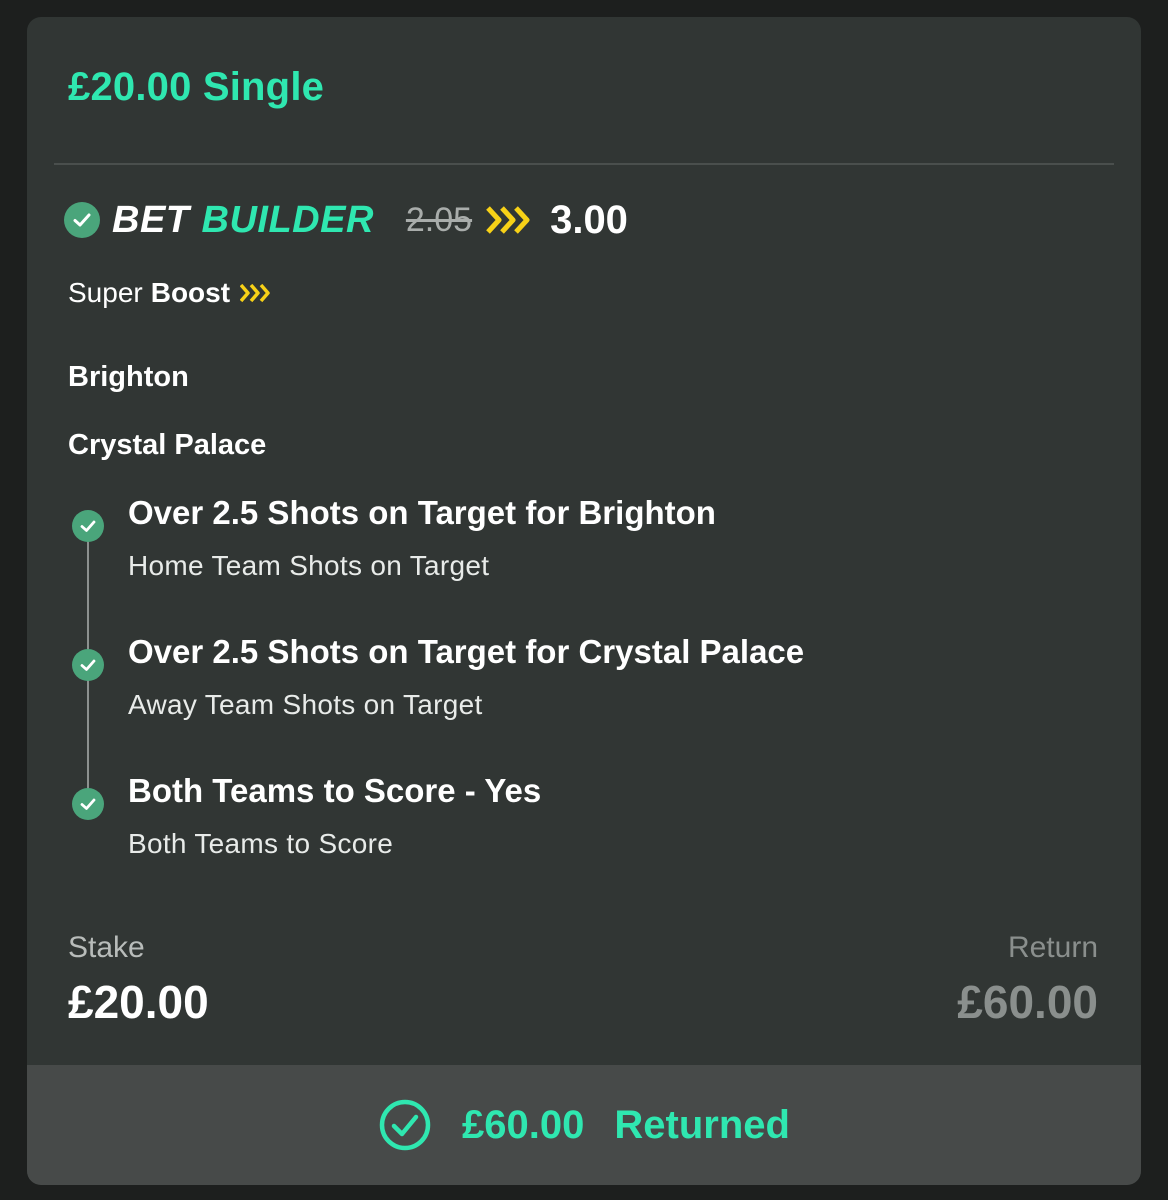  I want to click on returned-status: Returned, so click(702, 1124).